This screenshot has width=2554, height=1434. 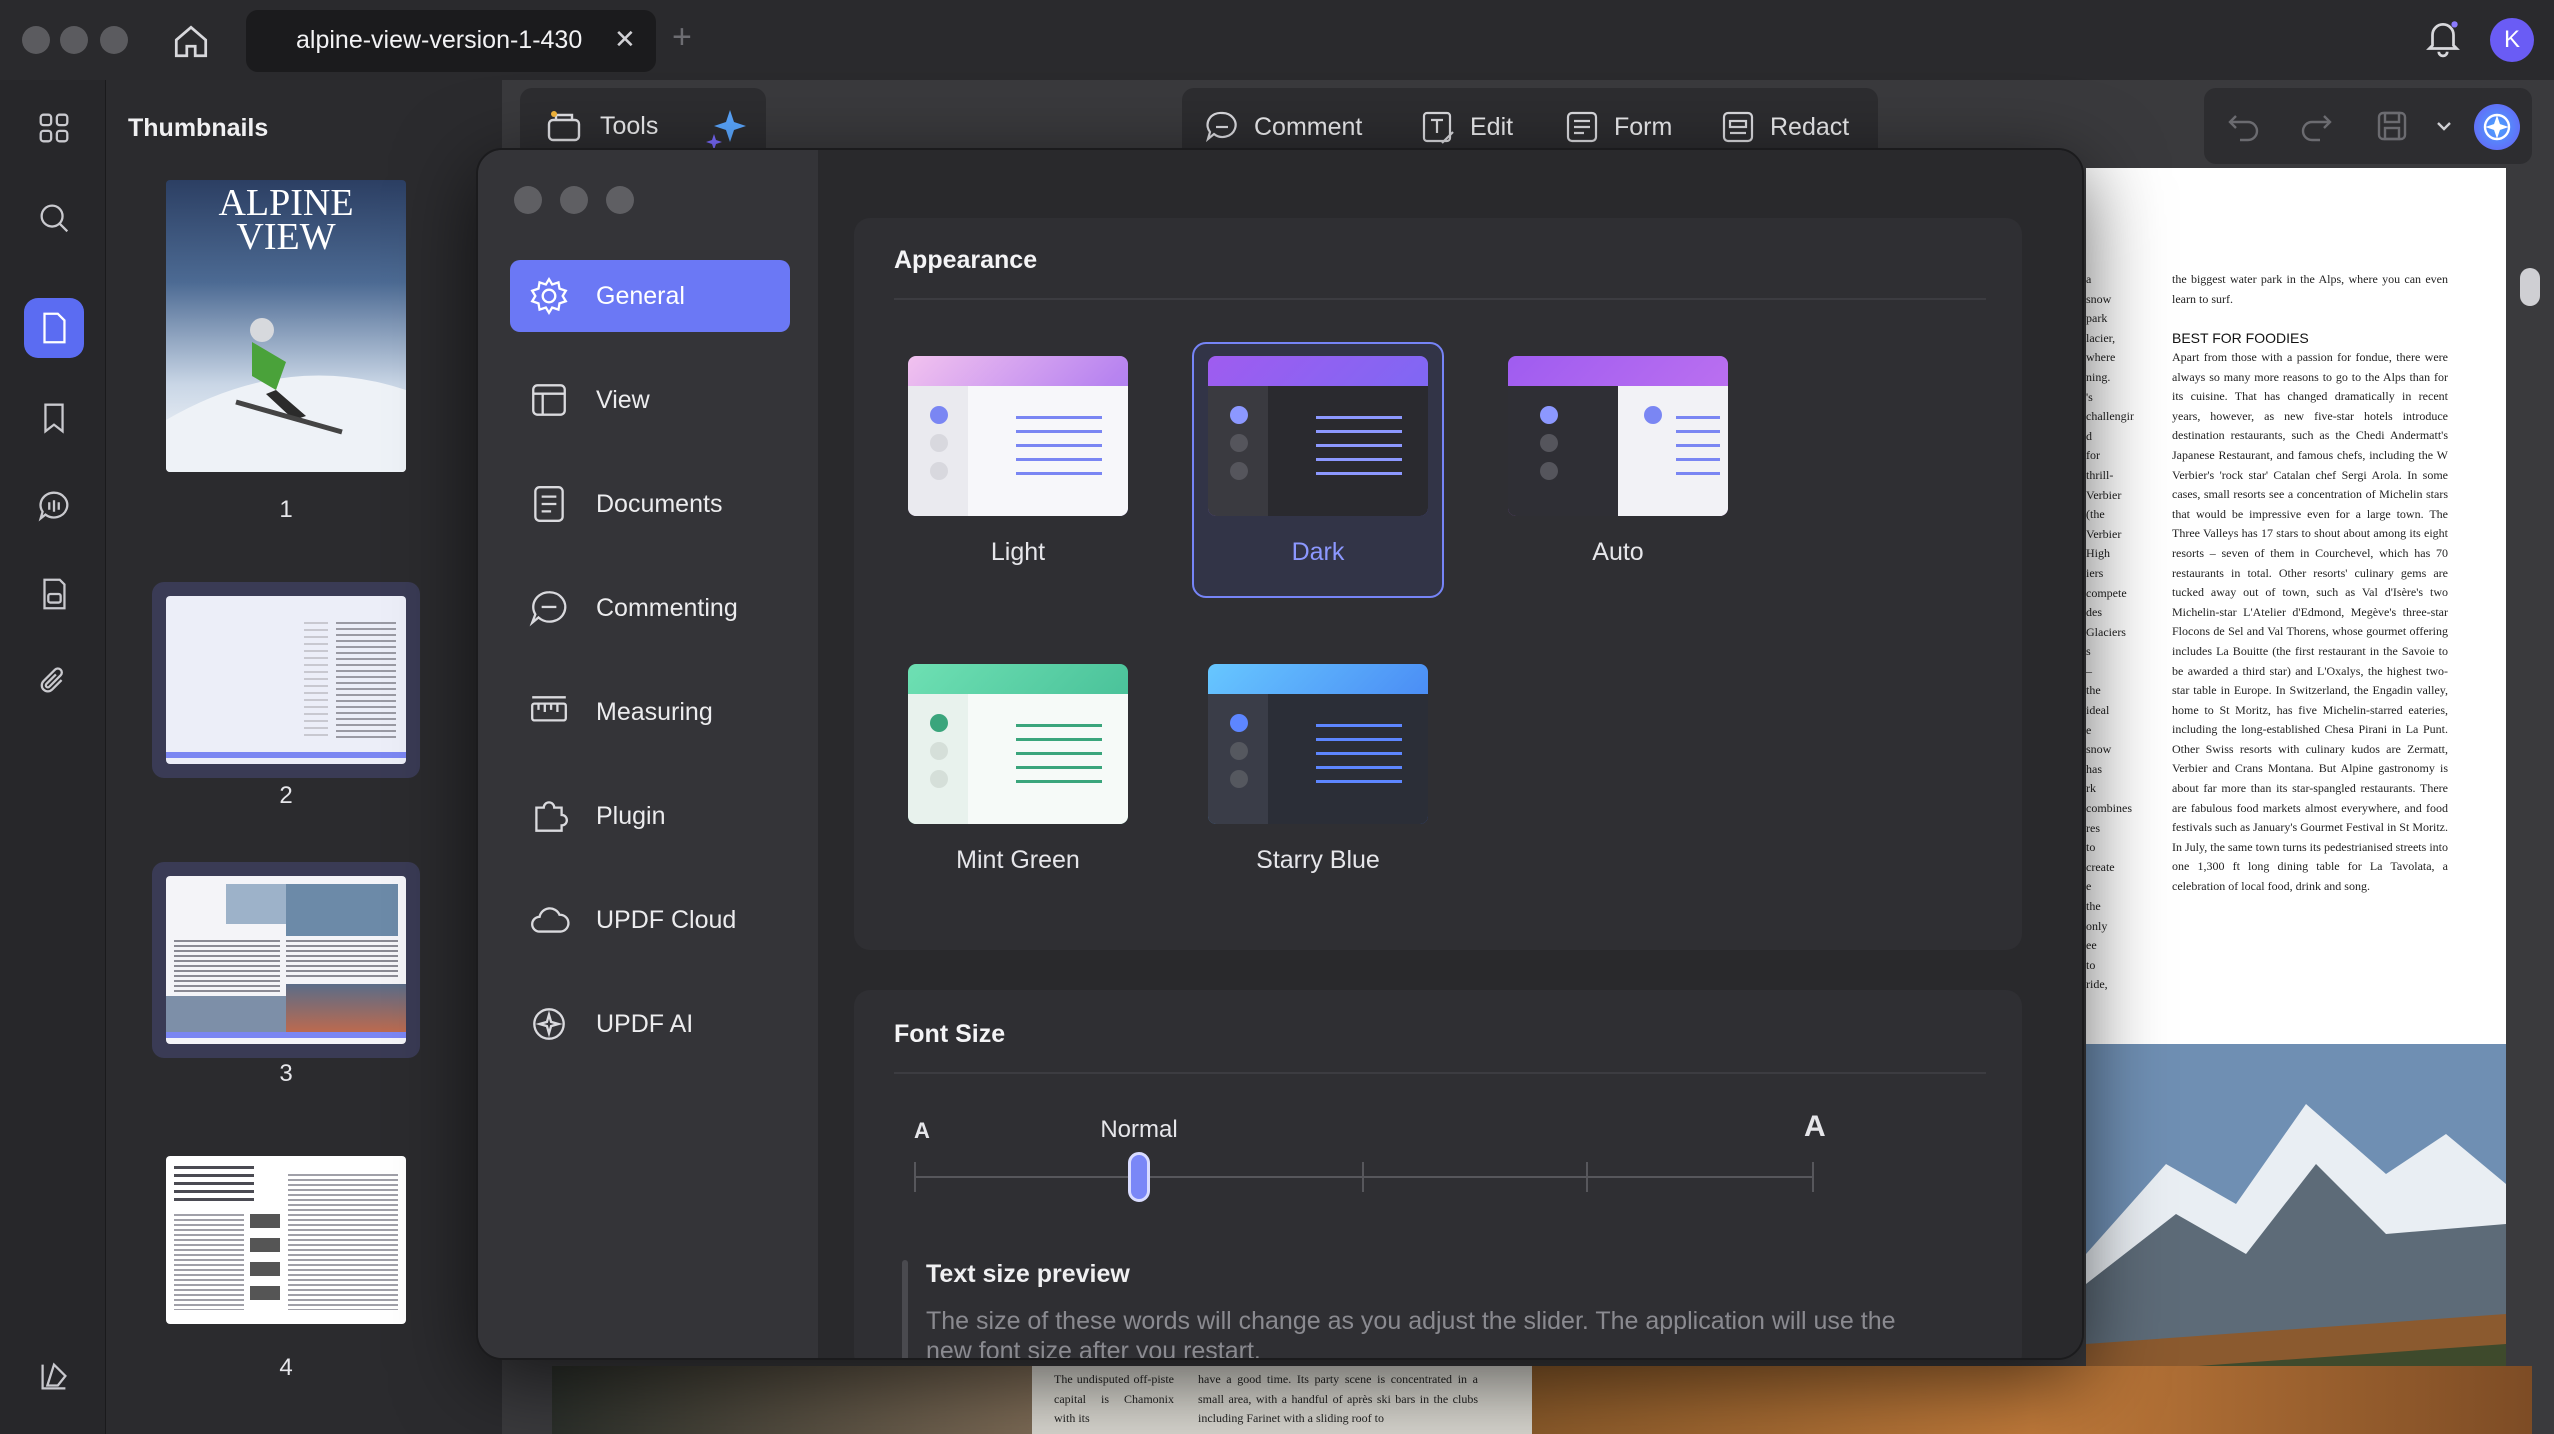 What do you see at coordinates (2392, 126) in the screenshot?
I see `save-icon` at bounding box center [2392, 126].